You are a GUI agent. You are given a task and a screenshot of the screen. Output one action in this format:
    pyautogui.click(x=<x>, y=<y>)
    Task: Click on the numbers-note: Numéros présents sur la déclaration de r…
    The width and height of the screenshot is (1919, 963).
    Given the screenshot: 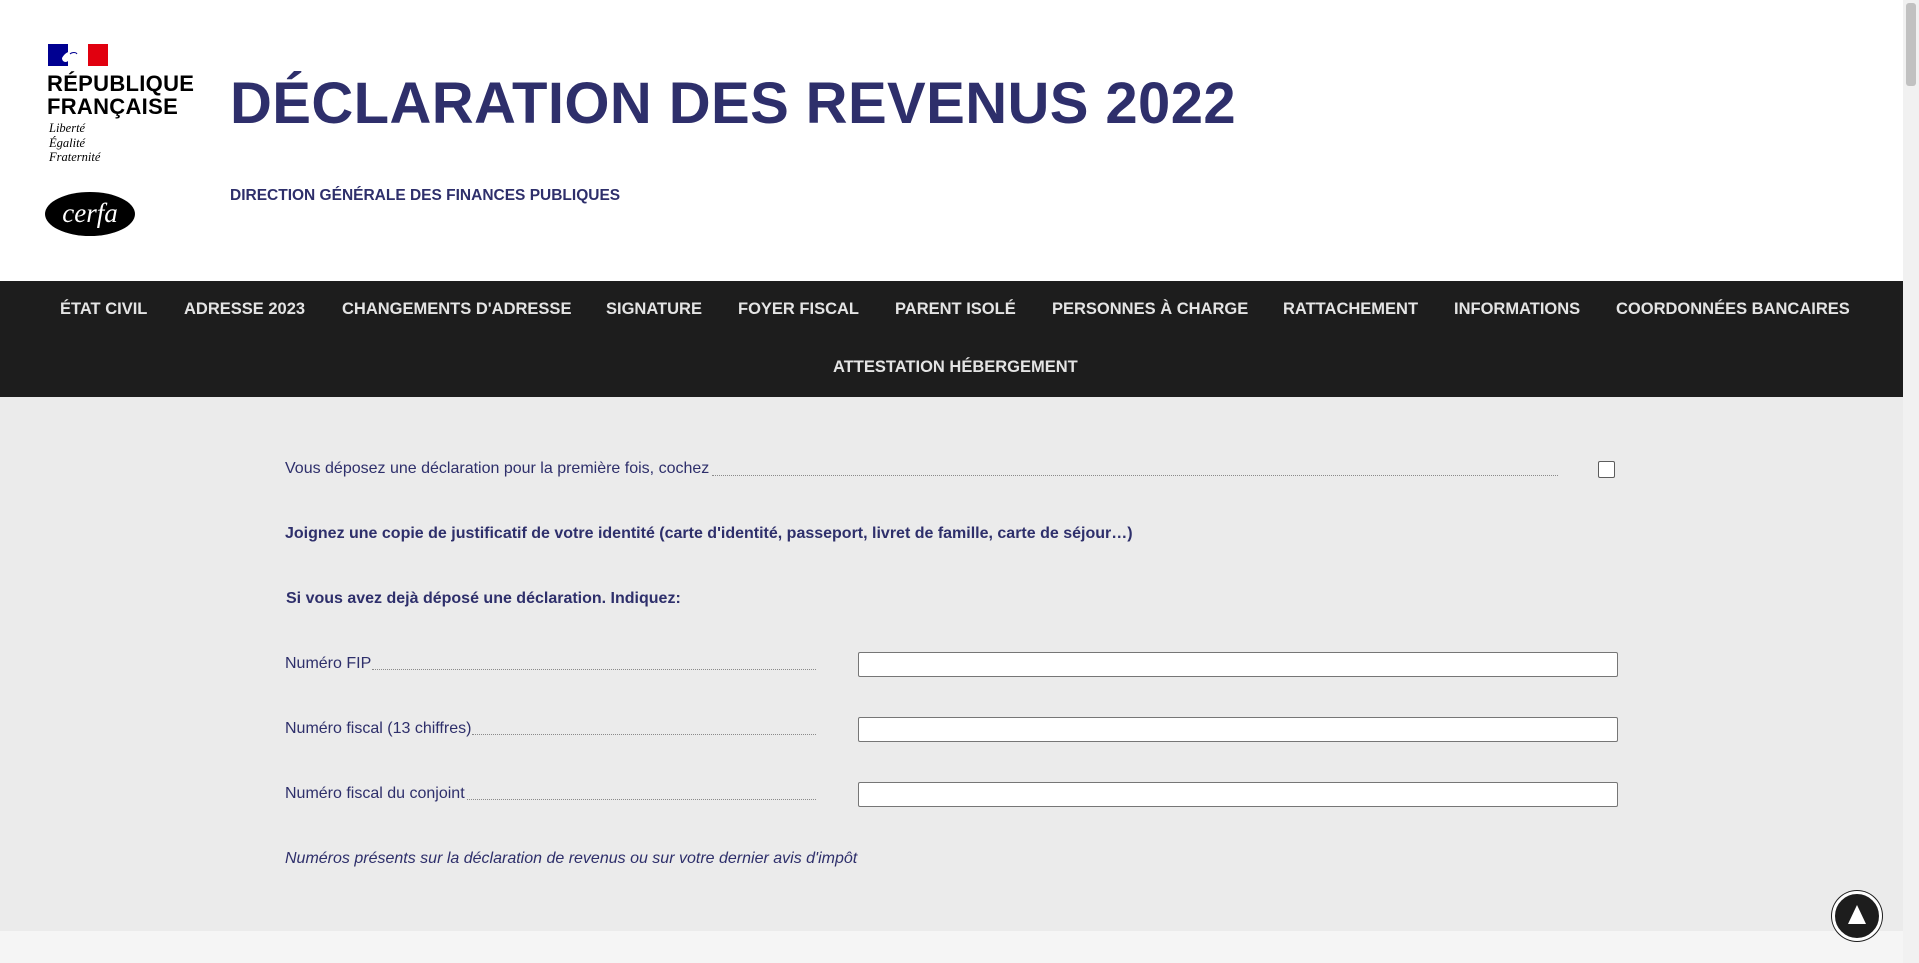 What is the action you would take?
    pyautogui.click(x=571, y=858)
    